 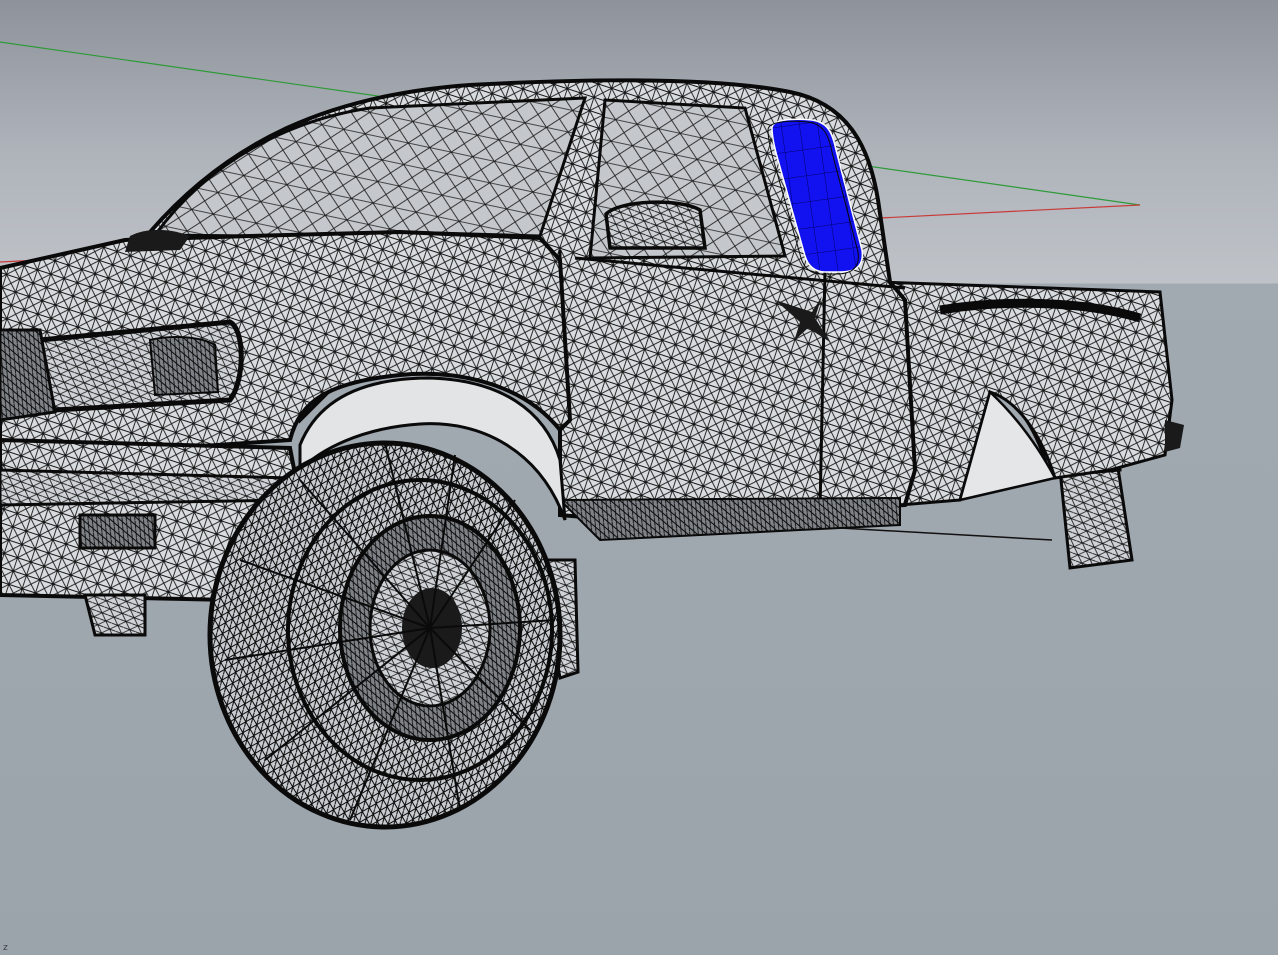 I want to click on z-axis-indicator: z, so click(x=5, y=948).